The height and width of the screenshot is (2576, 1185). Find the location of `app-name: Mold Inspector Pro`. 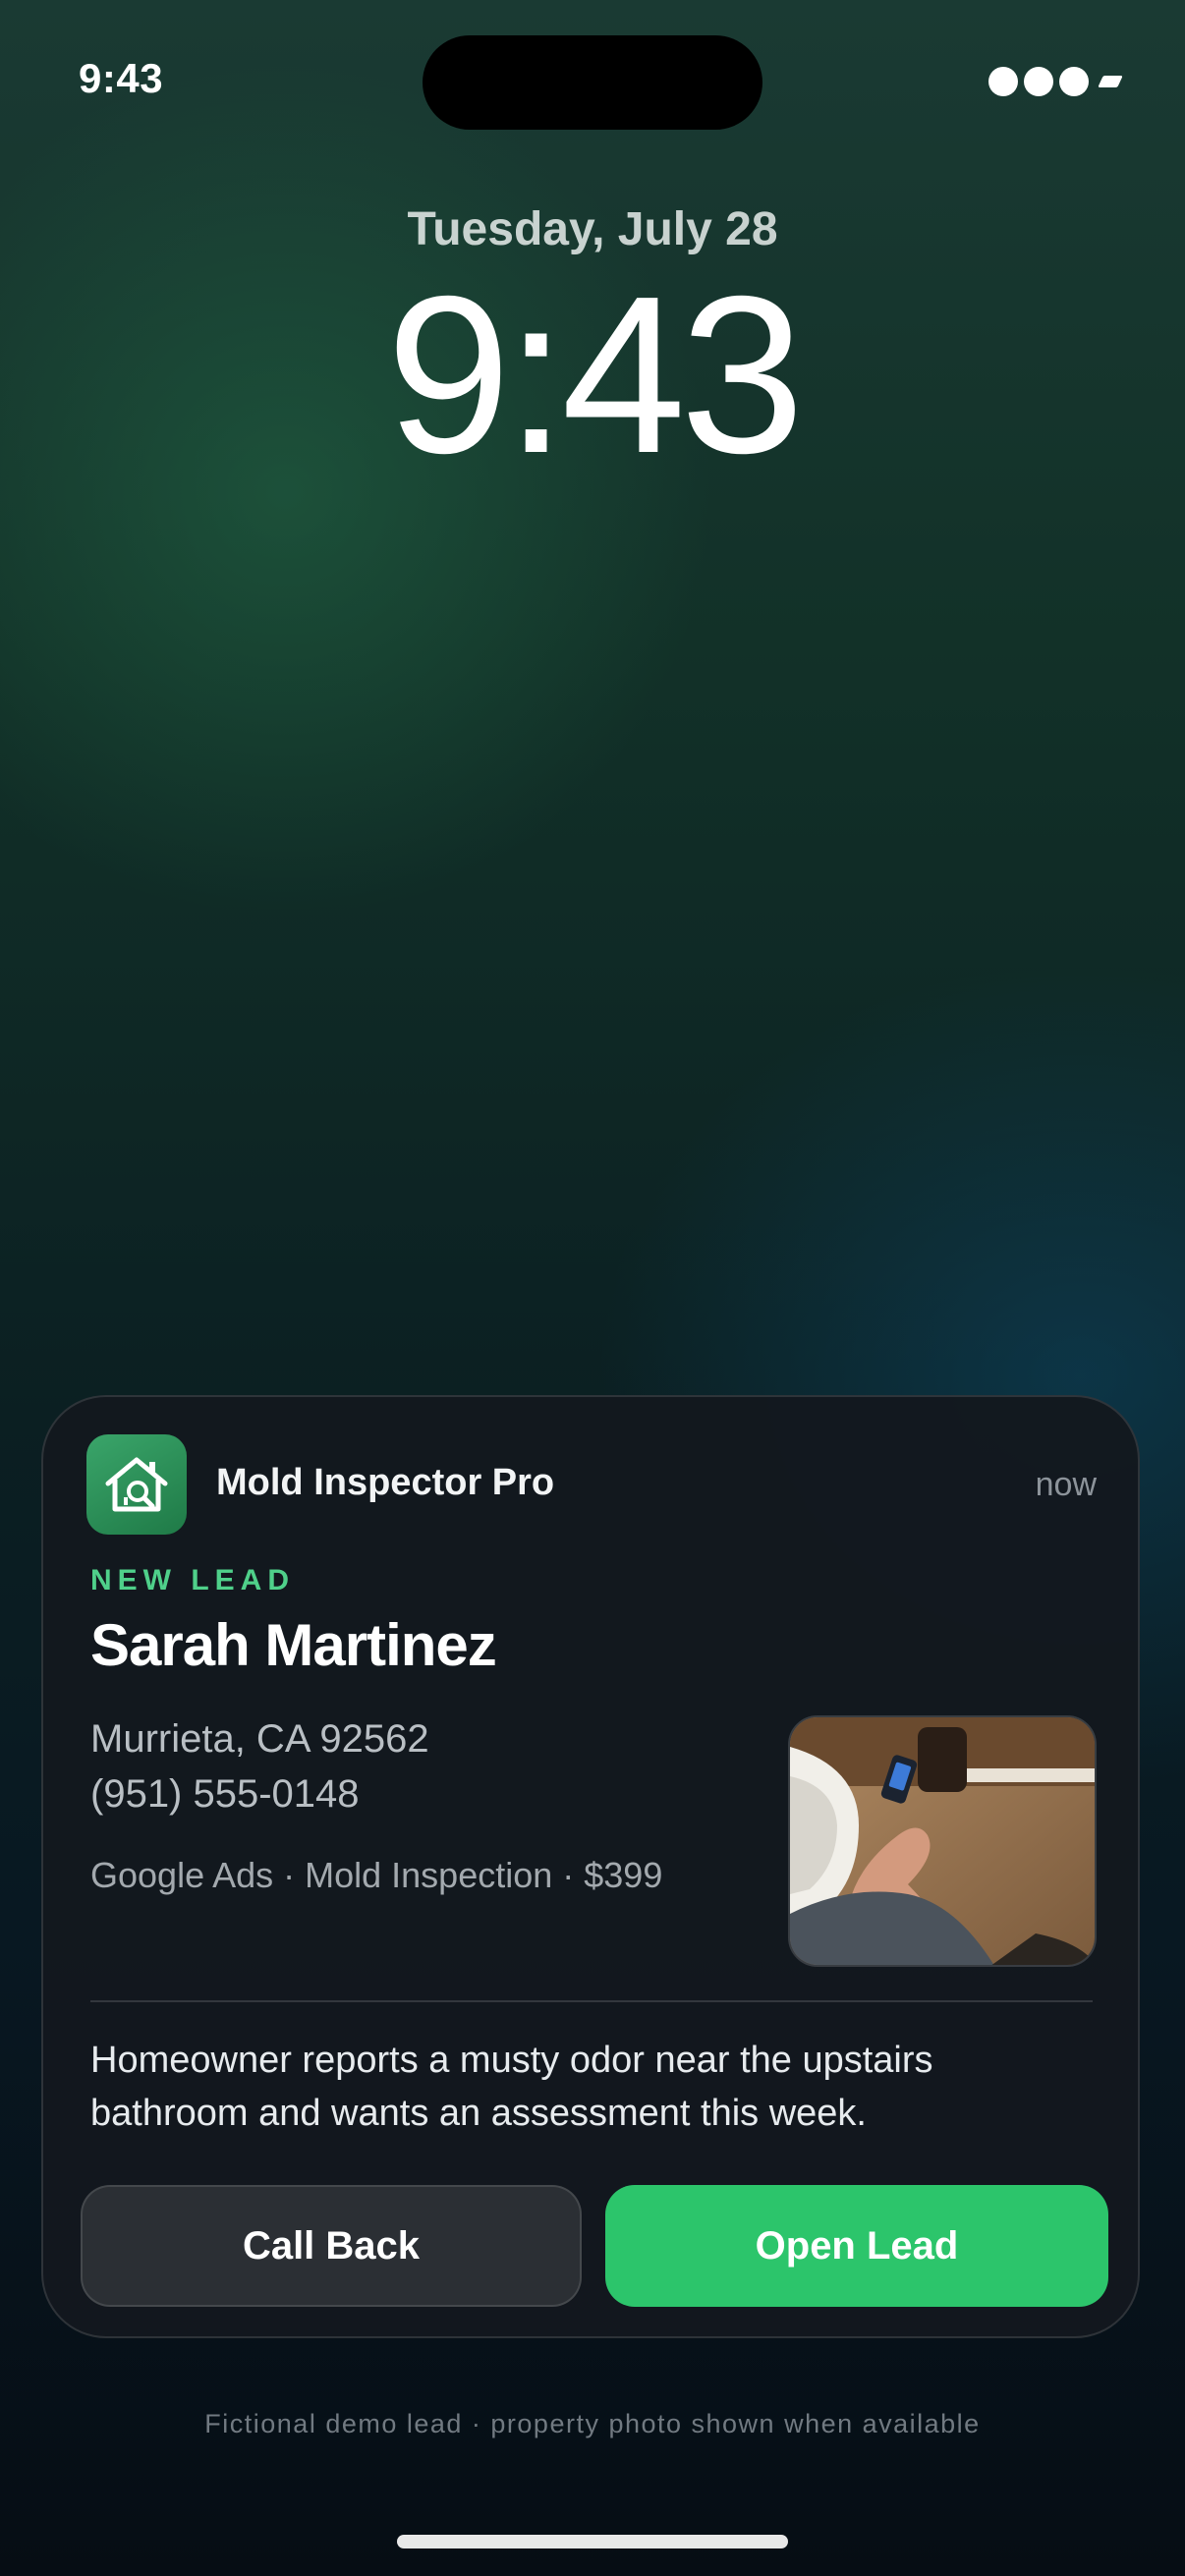

app-name: Mold Inspector Pro is located at coordinates (385, 1482).